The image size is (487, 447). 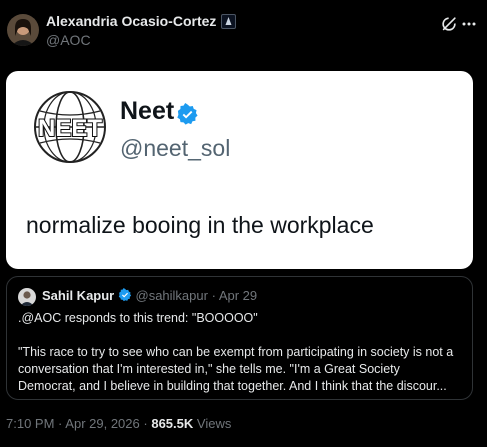 I want to click on author-avatar, so click(x=23, y=30).